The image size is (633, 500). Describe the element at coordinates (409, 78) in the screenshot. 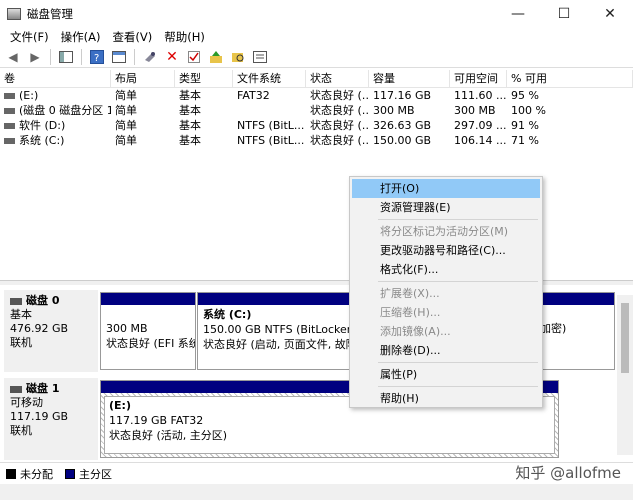

I see `col-capacity: 容量` at that location.